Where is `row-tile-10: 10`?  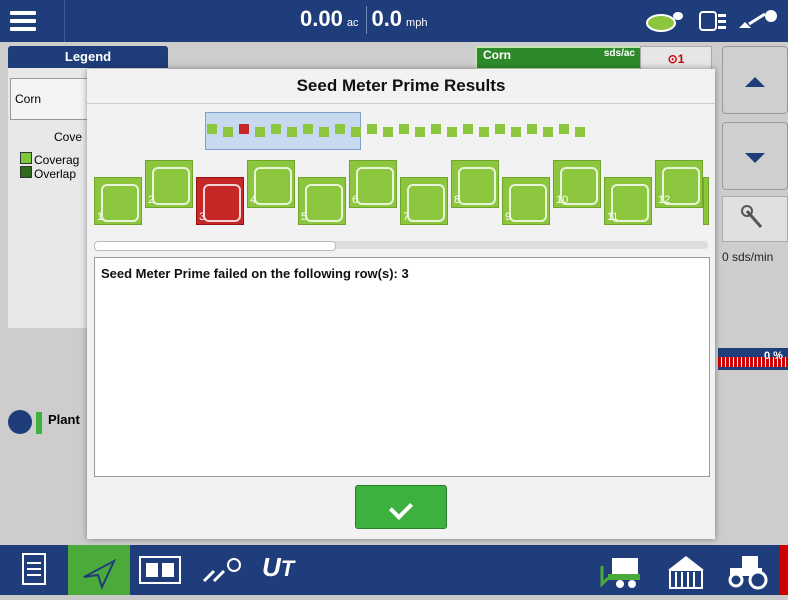
row-tile-10: 10 is located at coordinates (577, 184).